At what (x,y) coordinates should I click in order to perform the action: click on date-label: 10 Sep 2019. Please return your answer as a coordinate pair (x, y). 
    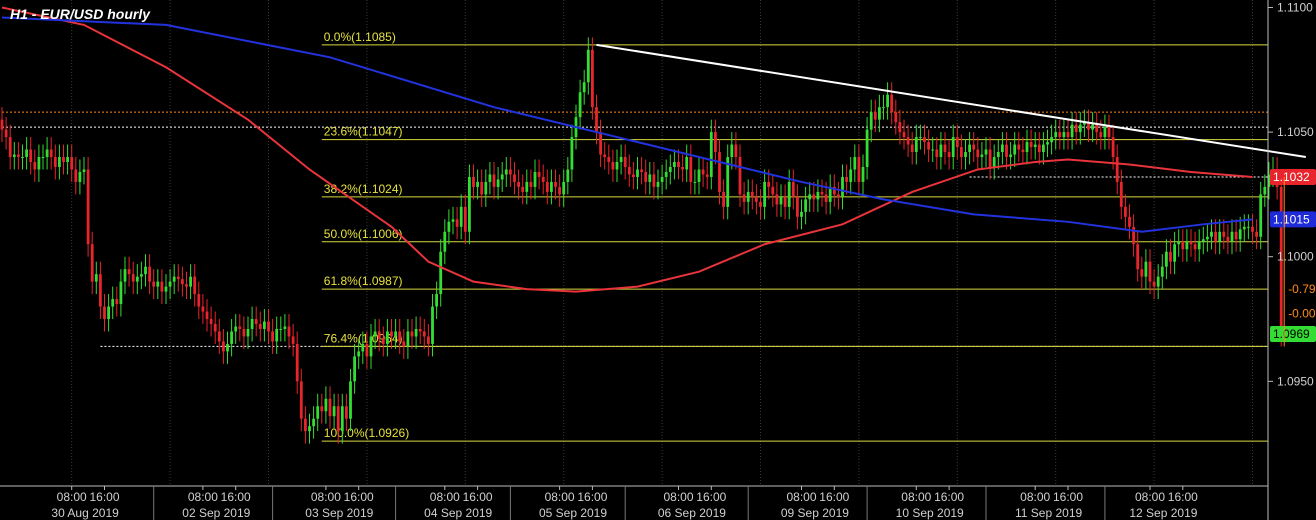
    Looking at the image, I should click on (930, 513).